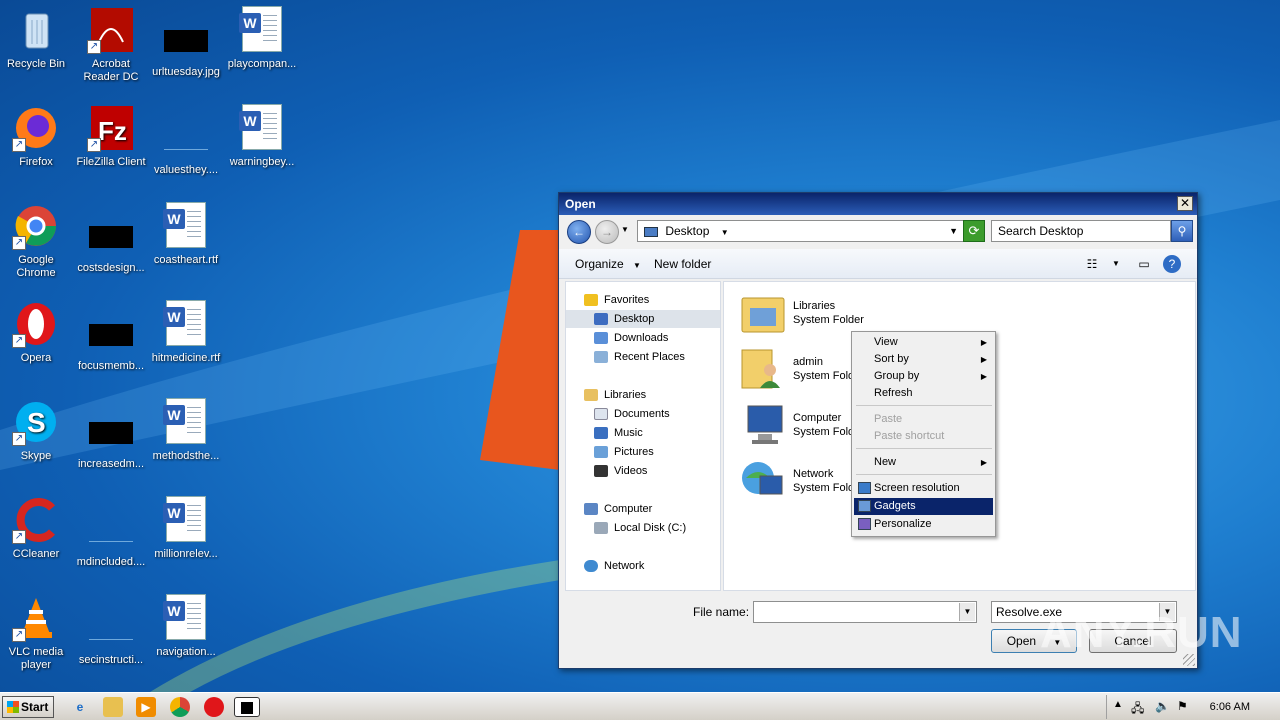  I want to click on vlc-cone-icon: ↗, so click(36, 618).